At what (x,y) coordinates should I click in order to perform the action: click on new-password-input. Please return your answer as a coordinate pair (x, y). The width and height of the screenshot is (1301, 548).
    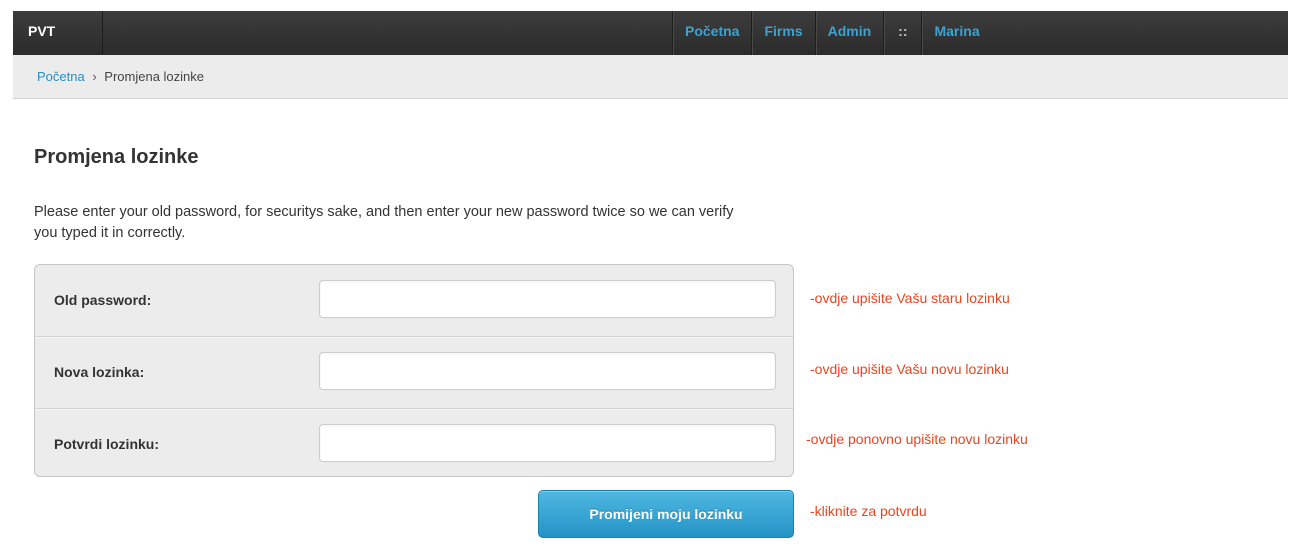
    Looking at the image, I should click on (547, 371).